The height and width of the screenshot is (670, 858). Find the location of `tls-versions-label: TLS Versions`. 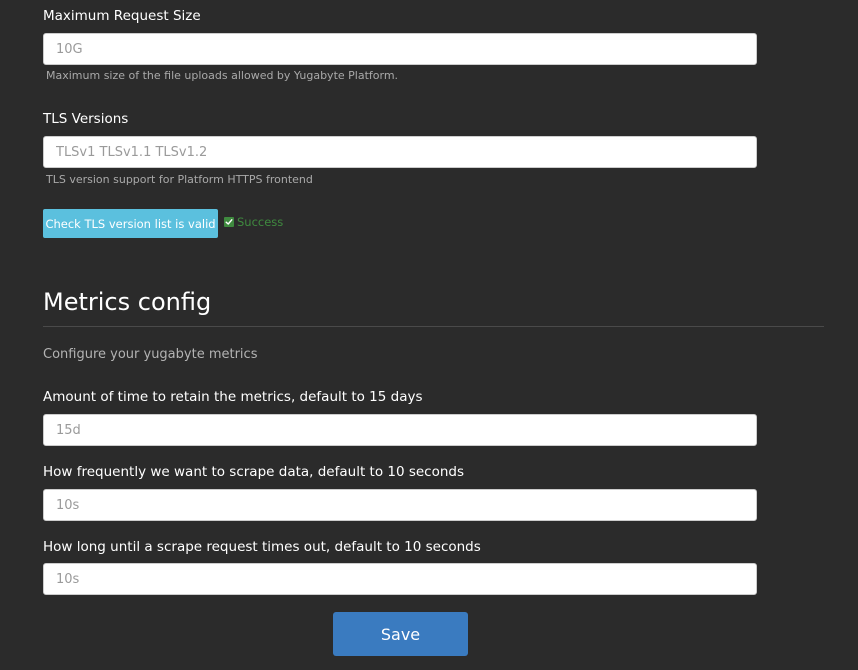

tls-versions-label: TLS Versions is located at coordinates (86, 119).